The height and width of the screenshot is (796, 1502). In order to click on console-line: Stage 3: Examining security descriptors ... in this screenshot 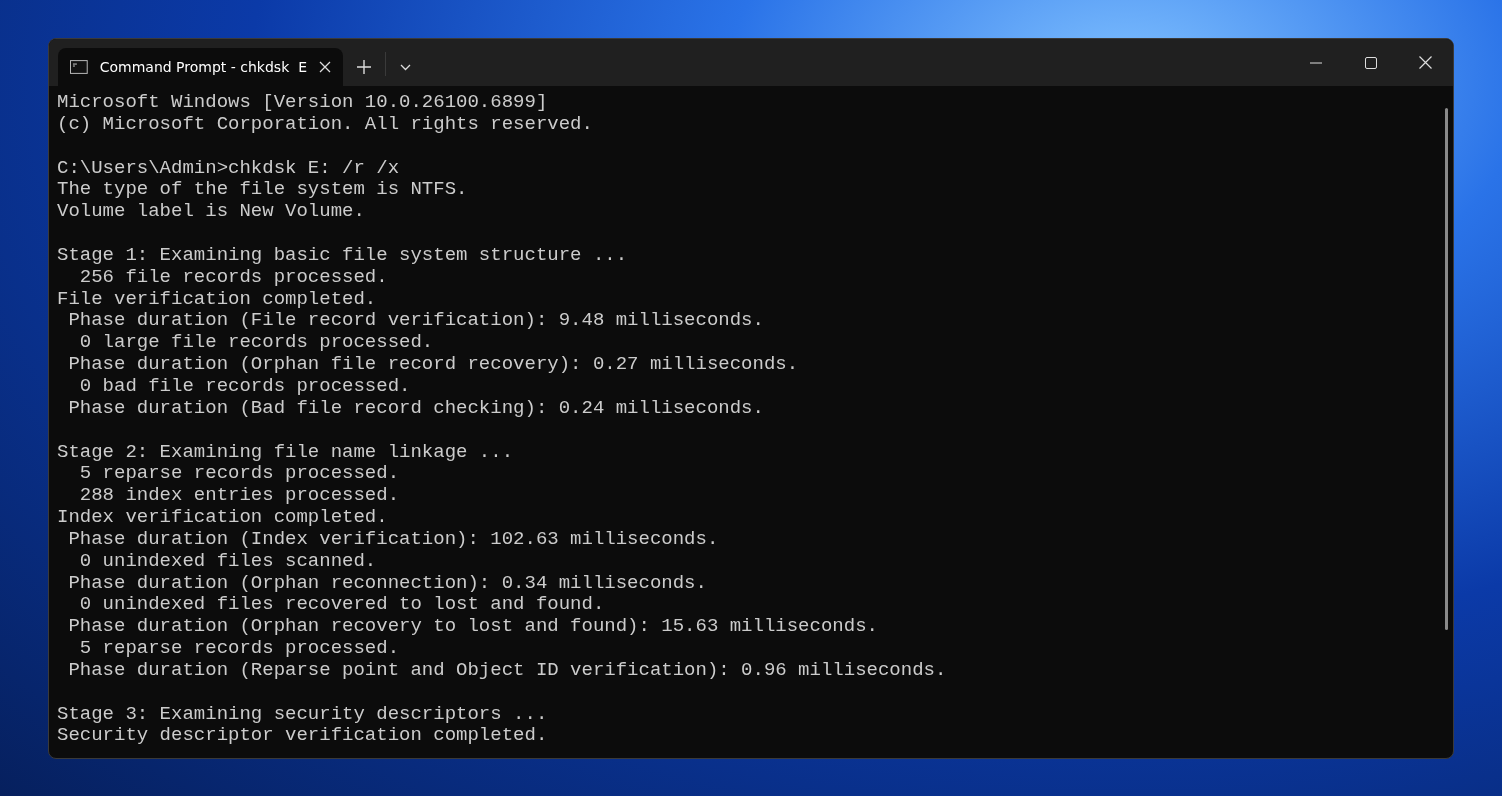, I will do `click(303, 714)`.